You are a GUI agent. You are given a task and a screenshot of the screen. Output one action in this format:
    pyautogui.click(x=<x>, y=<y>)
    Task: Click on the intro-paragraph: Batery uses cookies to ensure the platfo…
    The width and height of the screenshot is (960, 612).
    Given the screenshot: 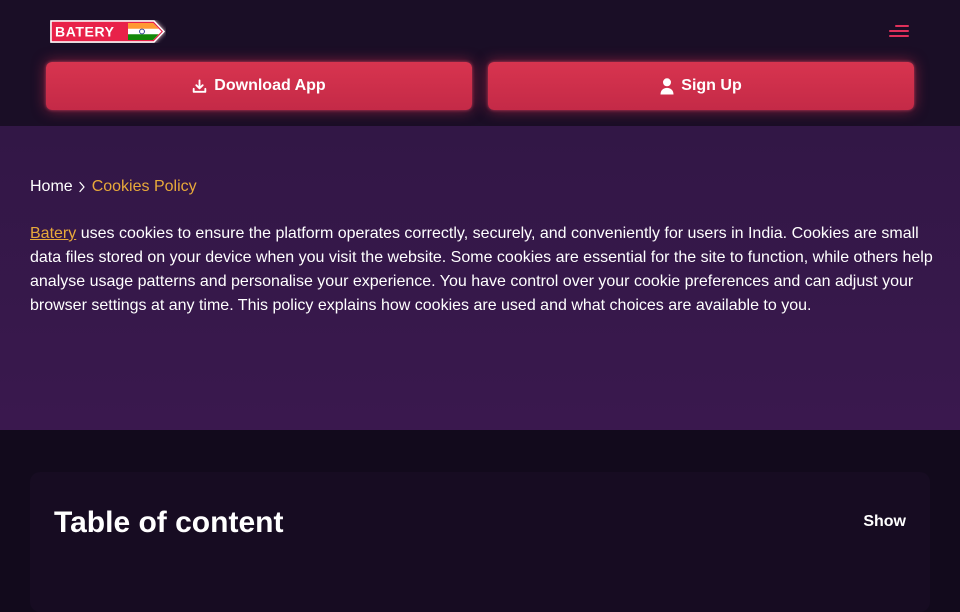 What is the action you would take?
    pyautogui.click(x=482, y=270)
    